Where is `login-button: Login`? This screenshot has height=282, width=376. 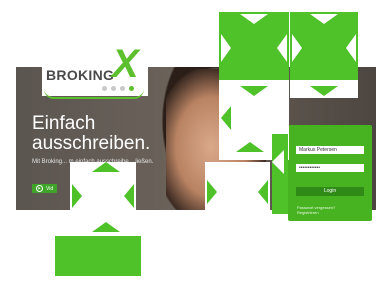
login-button: Login is located at coordinates (330, 191).